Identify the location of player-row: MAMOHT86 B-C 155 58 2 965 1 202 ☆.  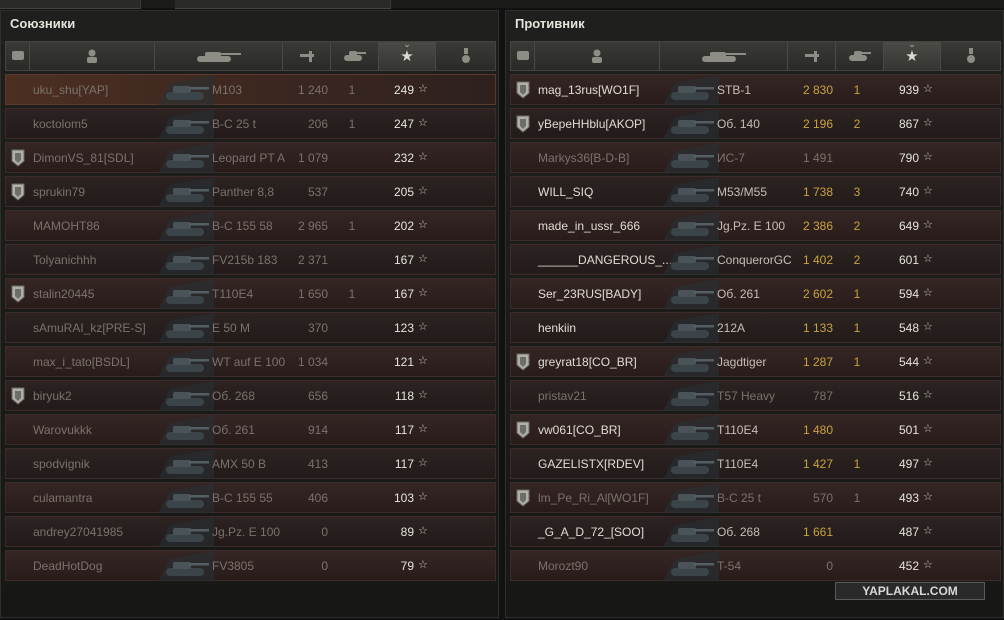
(250, 225).